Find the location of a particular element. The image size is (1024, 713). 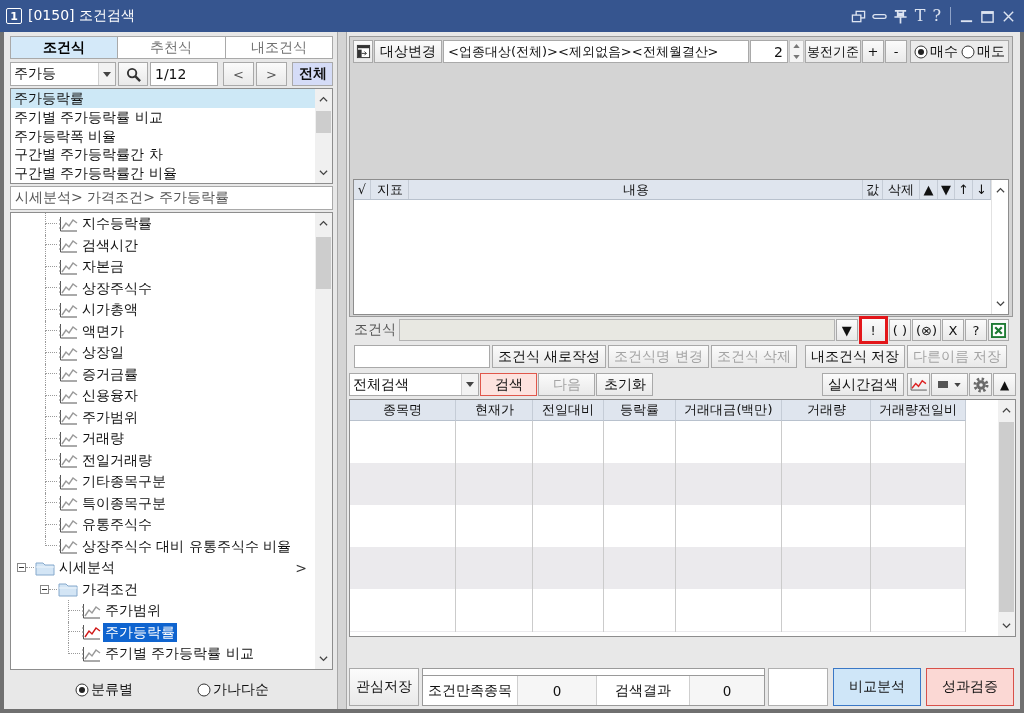

square-dropdown-button is located at coordinates (949, 384).